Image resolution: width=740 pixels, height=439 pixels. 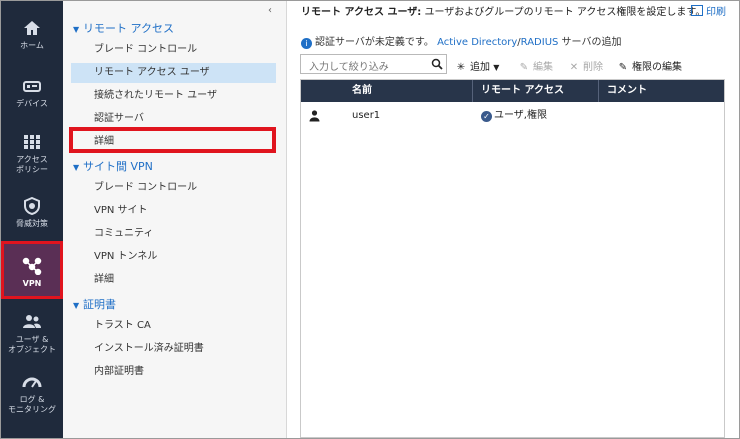 I want to click on nav-logs-label: ログ & モニタリング, so click(x=32, y=404).